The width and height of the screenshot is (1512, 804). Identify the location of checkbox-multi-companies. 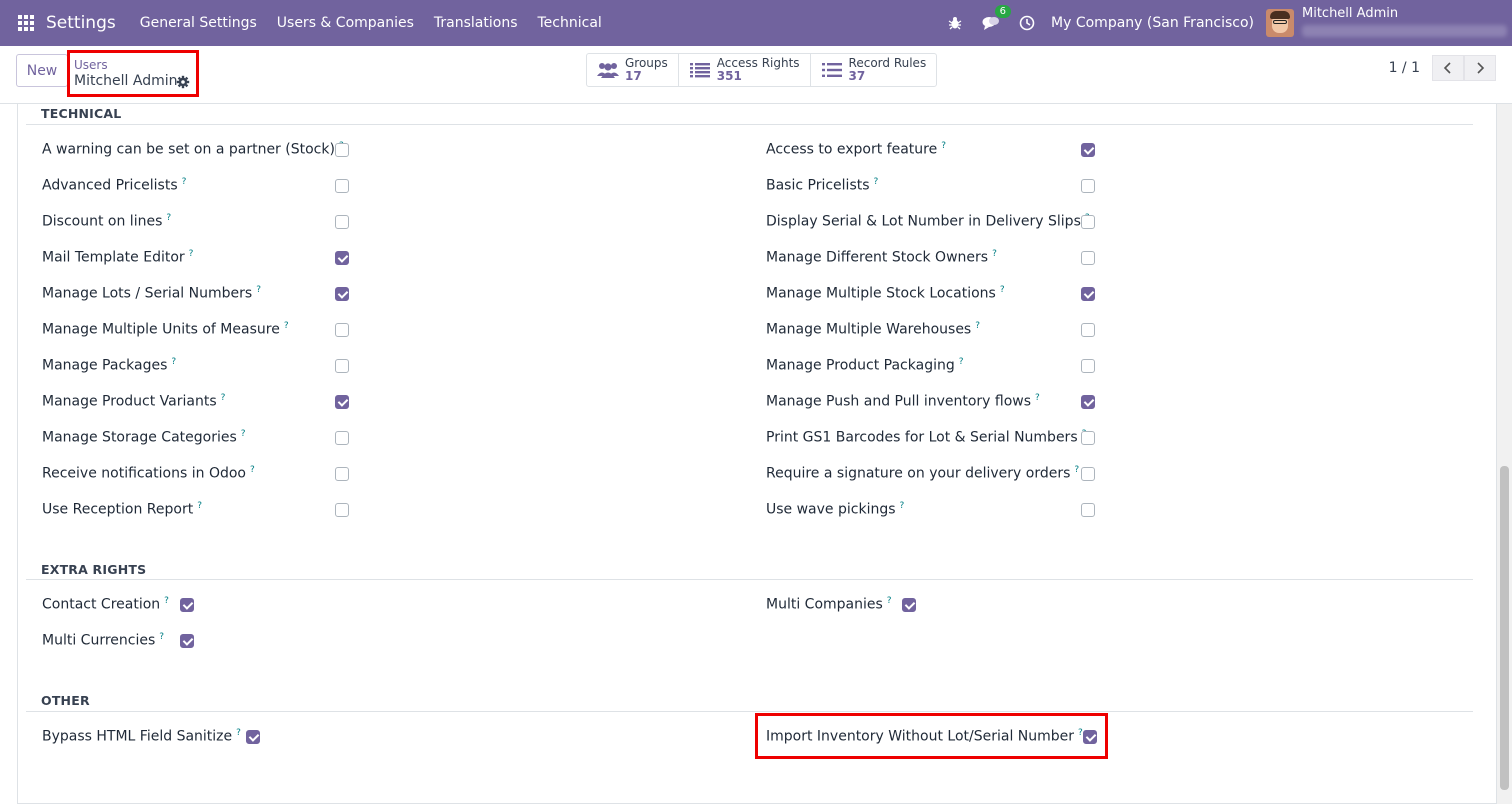
(909, 605).